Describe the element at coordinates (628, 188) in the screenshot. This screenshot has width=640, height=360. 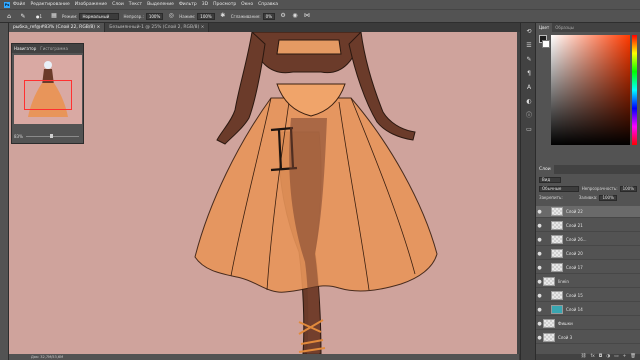
I see `layer-opacity-field: 100%` at that location.